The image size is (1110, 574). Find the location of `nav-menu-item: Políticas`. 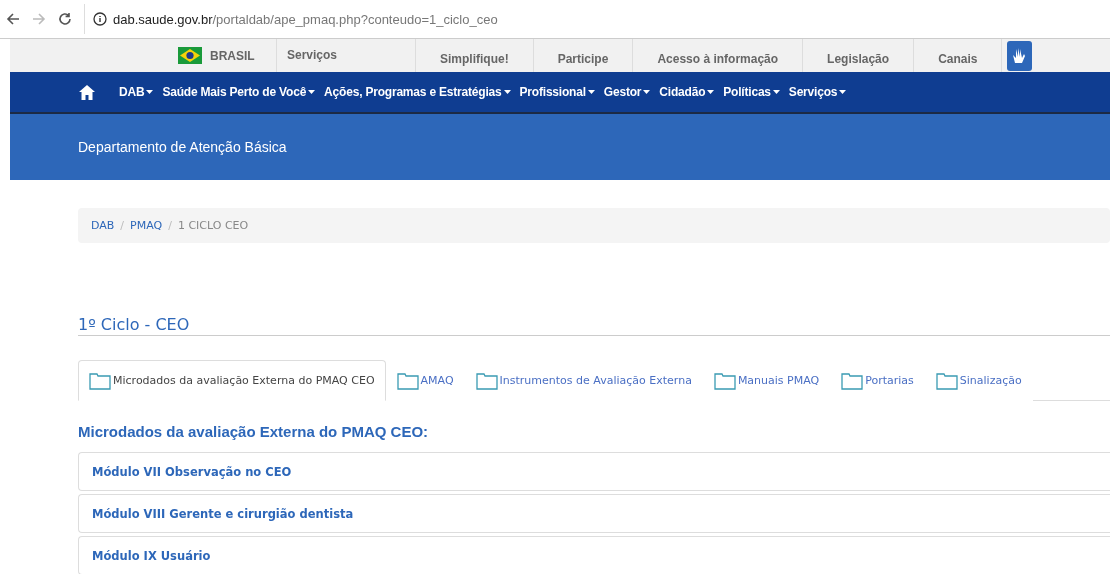

nav-menu-item: Políticas is located at coordinates (751, 92).